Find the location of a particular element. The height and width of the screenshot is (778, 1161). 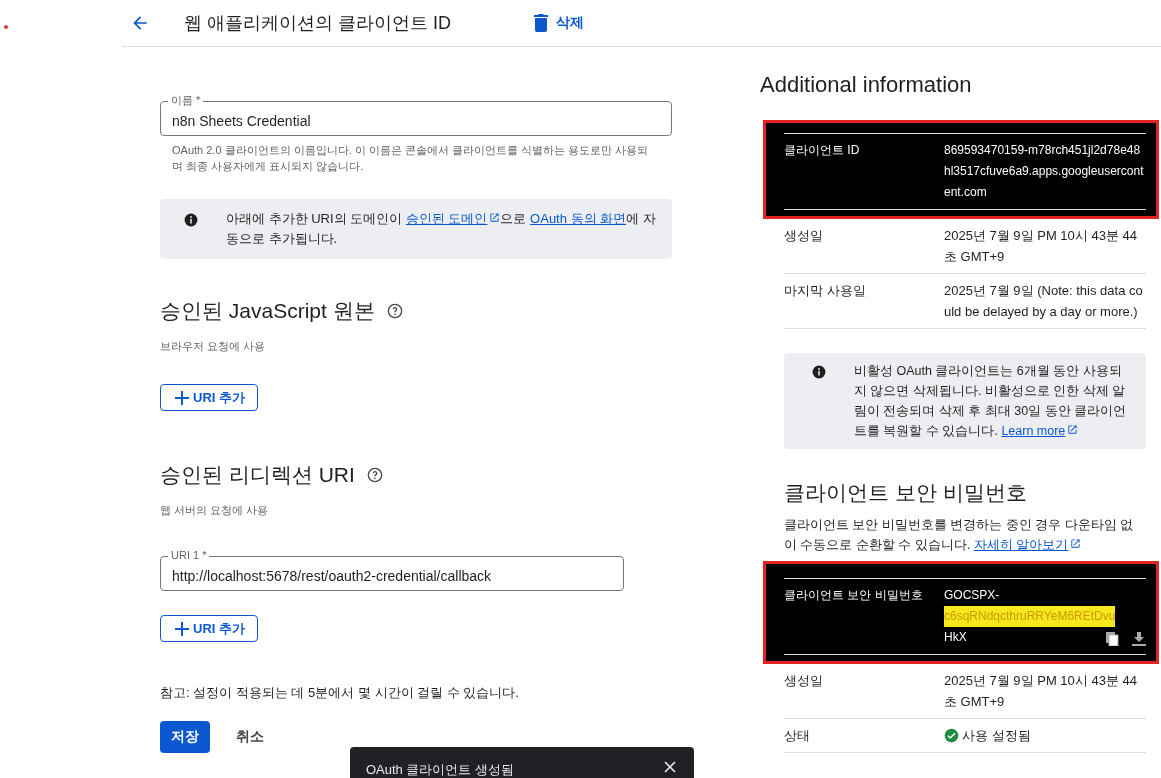

row-label: 상태 is located at coordinates (797, 736).